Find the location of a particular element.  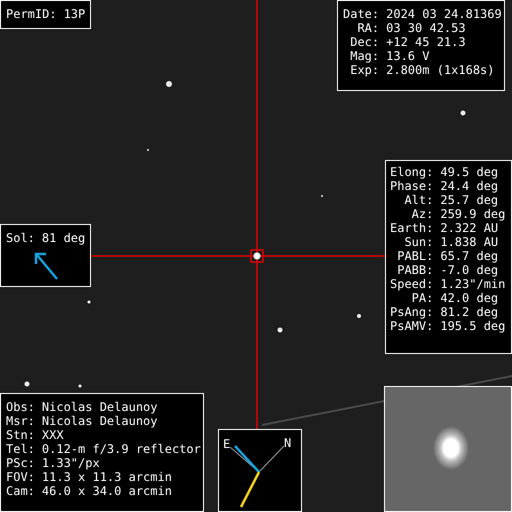

compass-drawing is located at coordinates (257, 476).